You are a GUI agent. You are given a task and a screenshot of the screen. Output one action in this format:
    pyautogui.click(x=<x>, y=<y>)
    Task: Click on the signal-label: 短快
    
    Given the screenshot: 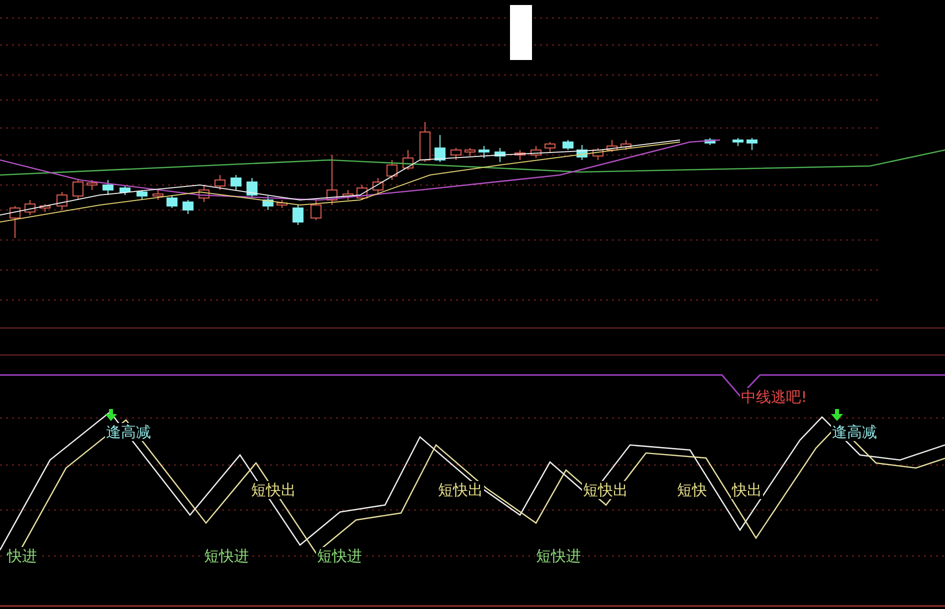 What is the action you would take?
    pyautogui.click(x=692, y=490)
    